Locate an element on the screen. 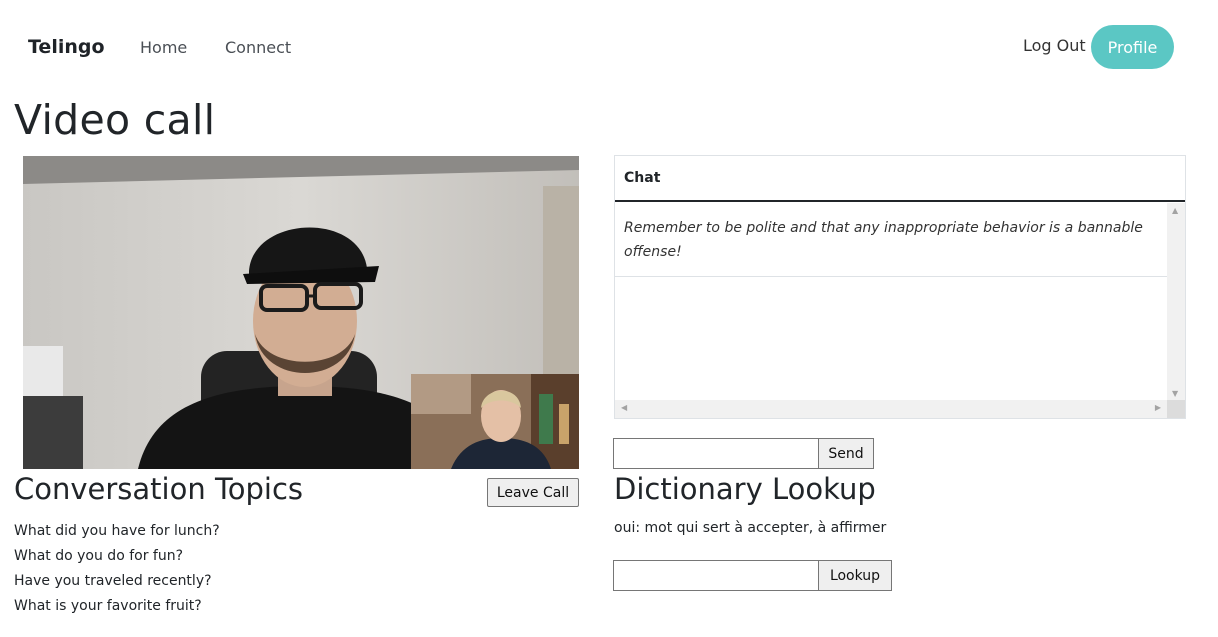  chat-vertical-scrollbar: ▲ ▼ is located at coordinates (1176, 302).